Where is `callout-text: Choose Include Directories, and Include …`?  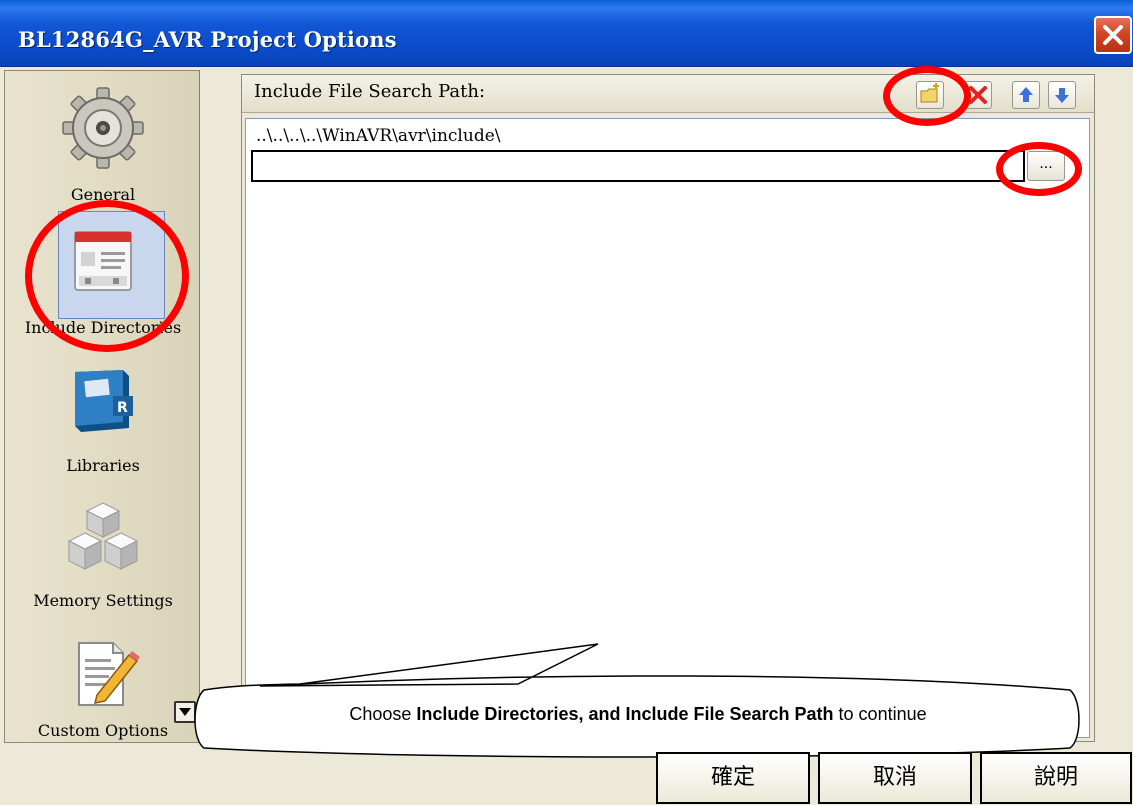
callout-text: Choose Include Directories, and Include … is located at coordinates (638, 714).